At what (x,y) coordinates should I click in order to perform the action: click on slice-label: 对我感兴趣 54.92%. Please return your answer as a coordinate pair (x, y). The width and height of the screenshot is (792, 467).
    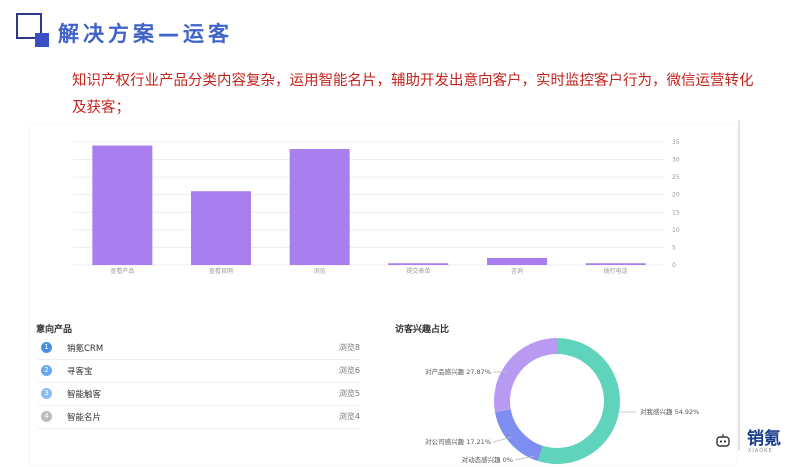
    Looking at the image, I should click on (669, 411).